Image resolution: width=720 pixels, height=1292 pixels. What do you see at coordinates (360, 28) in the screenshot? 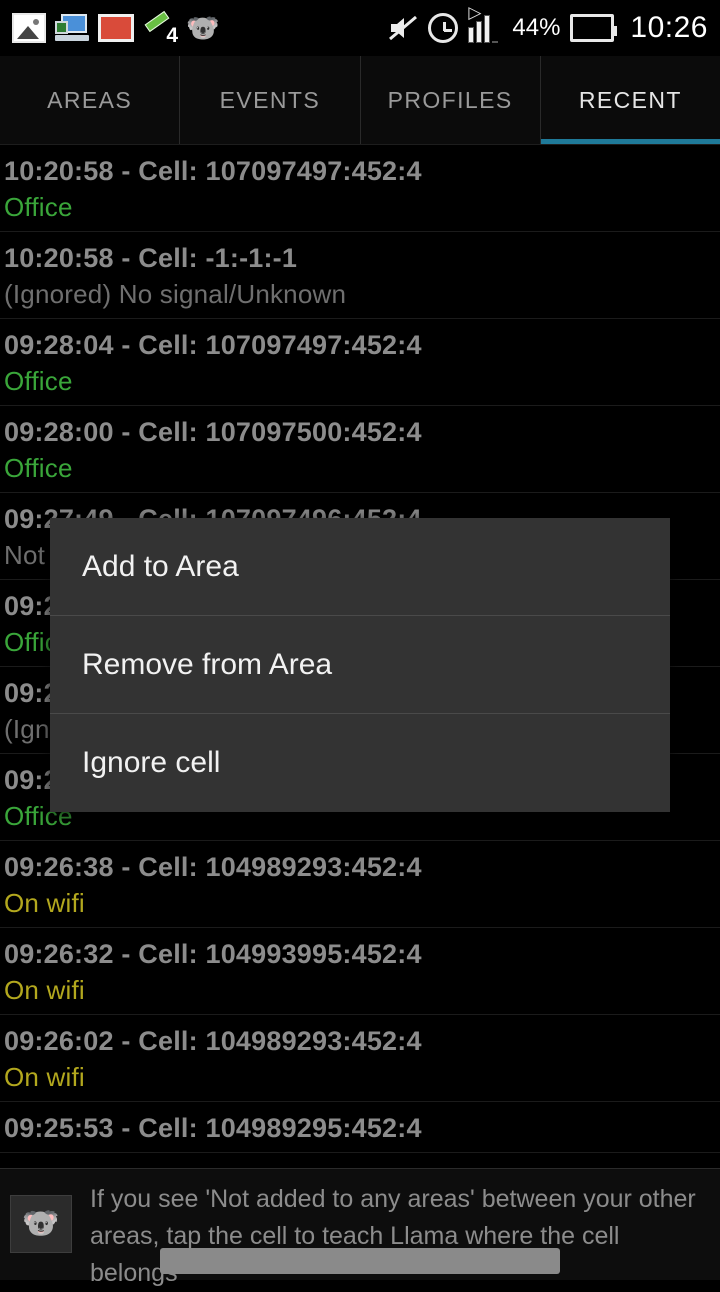
I see `status-bar: 4 🐨 ▷ 44% 10:26` at bounding box center [360, 28].